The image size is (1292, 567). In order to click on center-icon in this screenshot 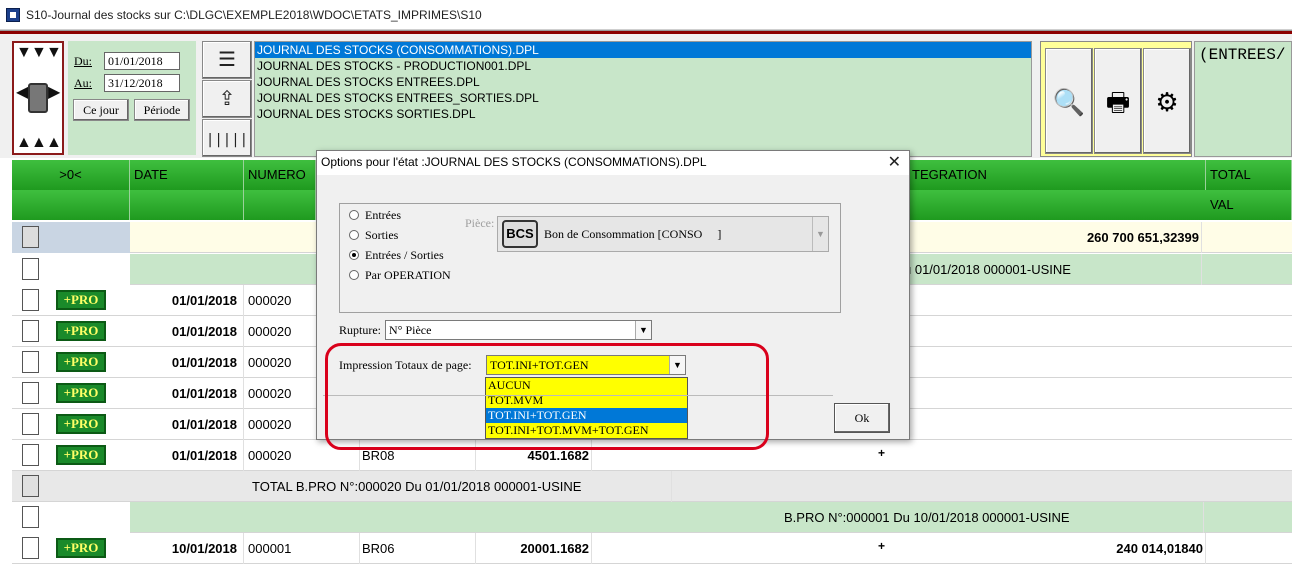, I will do `click(38, 98)`.